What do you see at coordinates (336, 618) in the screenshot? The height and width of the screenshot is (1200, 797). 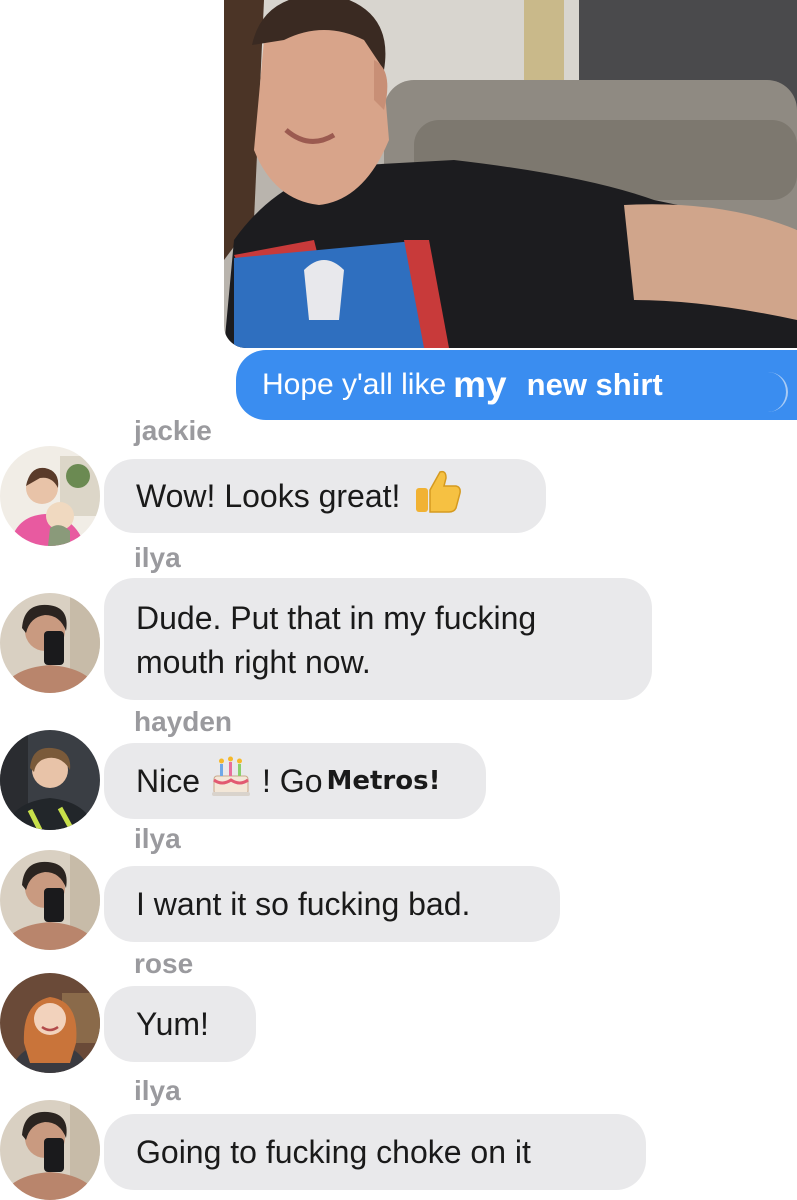 I see `message-text-line1: Dude. Put that in my fucking` at bounding box center [336, 618].